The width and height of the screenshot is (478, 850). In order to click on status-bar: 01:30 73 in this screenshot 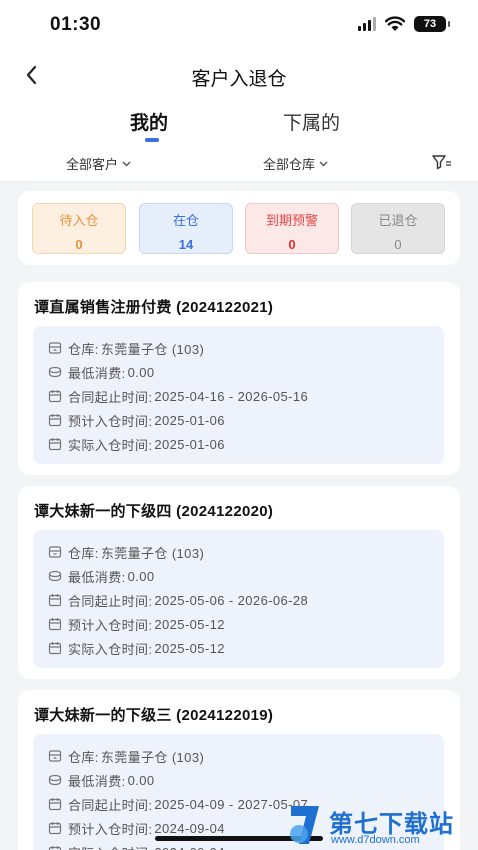, I will do `click(239, 25)`.